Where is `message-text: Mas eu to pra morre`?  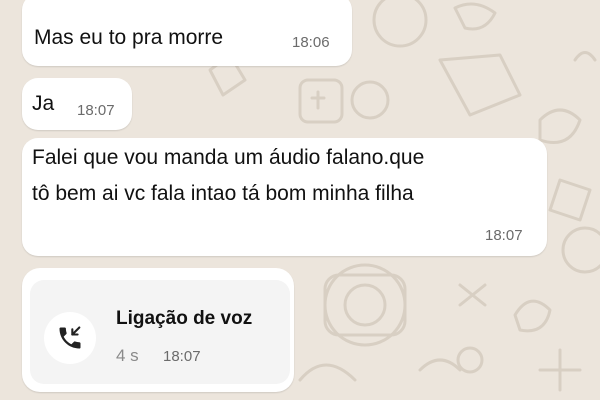 message-text: Mas eu to pra morre is located at coordinates (129, 37).